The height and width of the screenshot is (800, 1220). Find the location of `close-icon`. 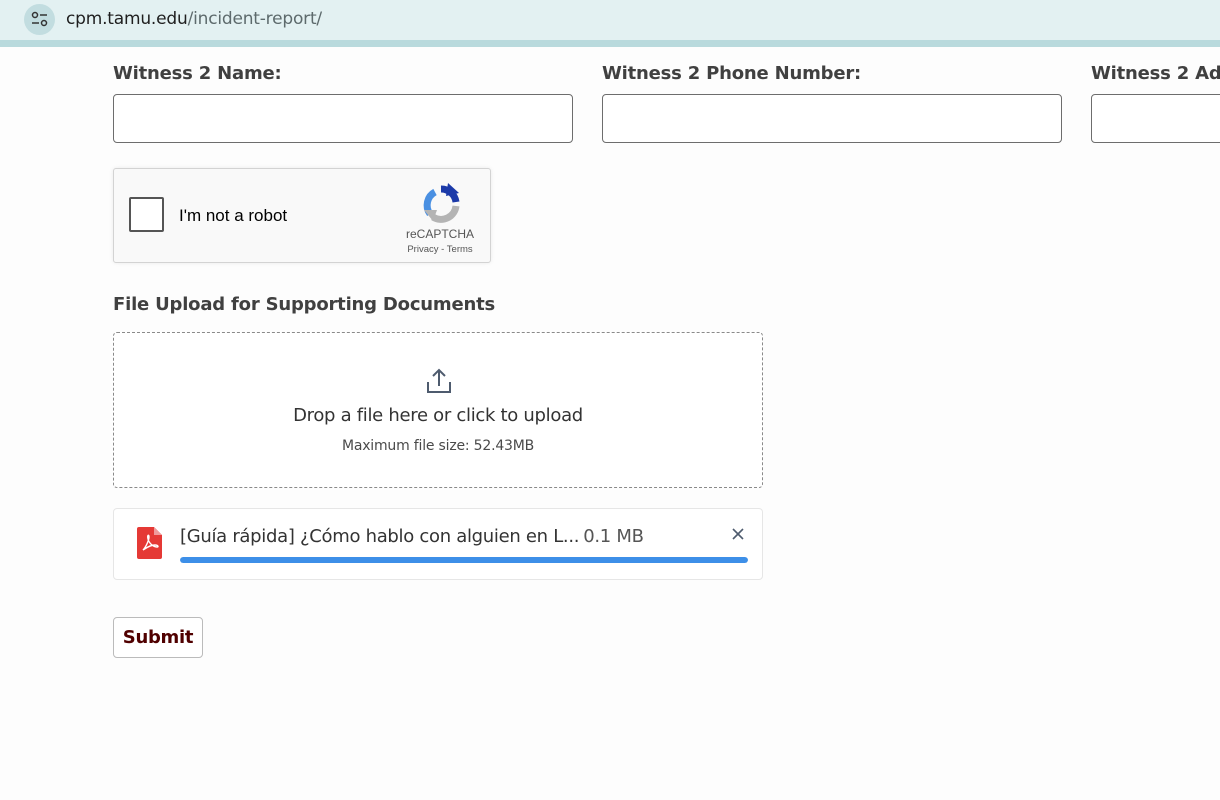

close-icon is located at coordinates (738, 534).